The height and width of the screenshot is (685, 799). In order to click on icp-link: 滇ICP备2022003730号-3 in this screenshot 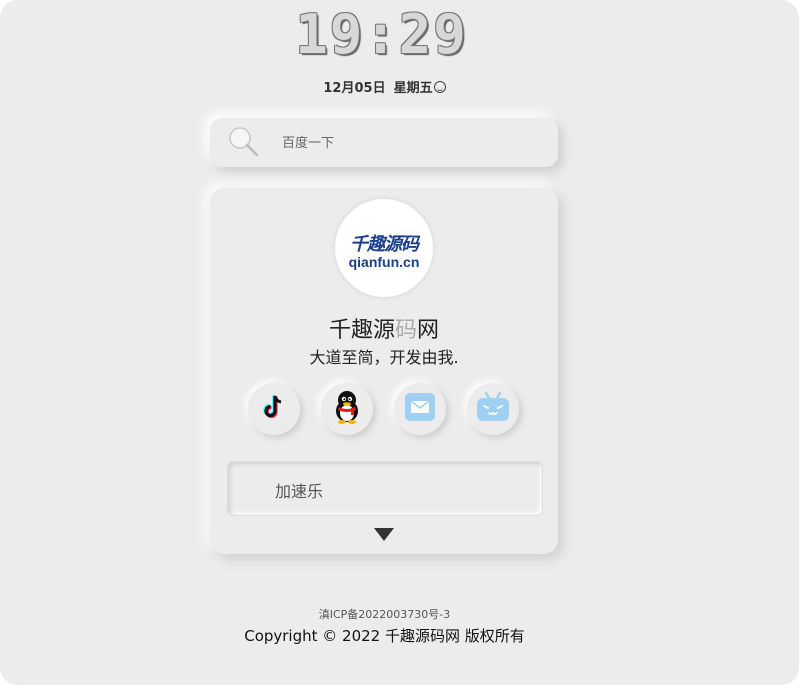, I will do `click(384, 614)`.